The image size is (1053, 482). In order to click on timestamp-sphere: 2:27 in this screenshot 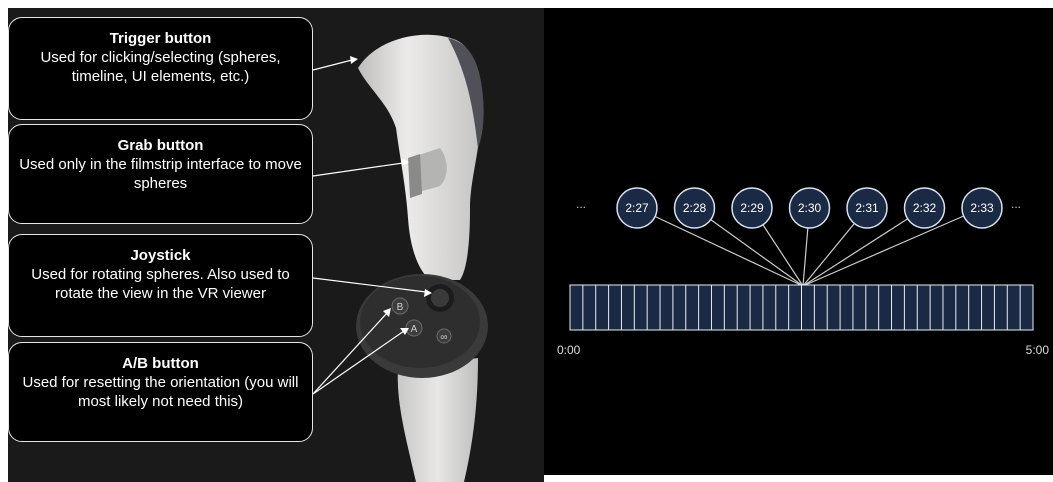, I will do `click(637, 208)`.